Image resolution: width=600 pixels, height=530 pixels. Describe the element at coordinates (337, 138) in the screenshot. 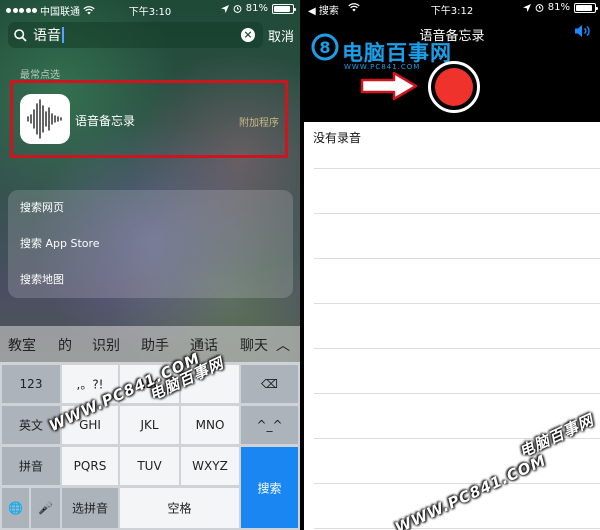

I see `empty-recordings-label: 没有录音` at that location.